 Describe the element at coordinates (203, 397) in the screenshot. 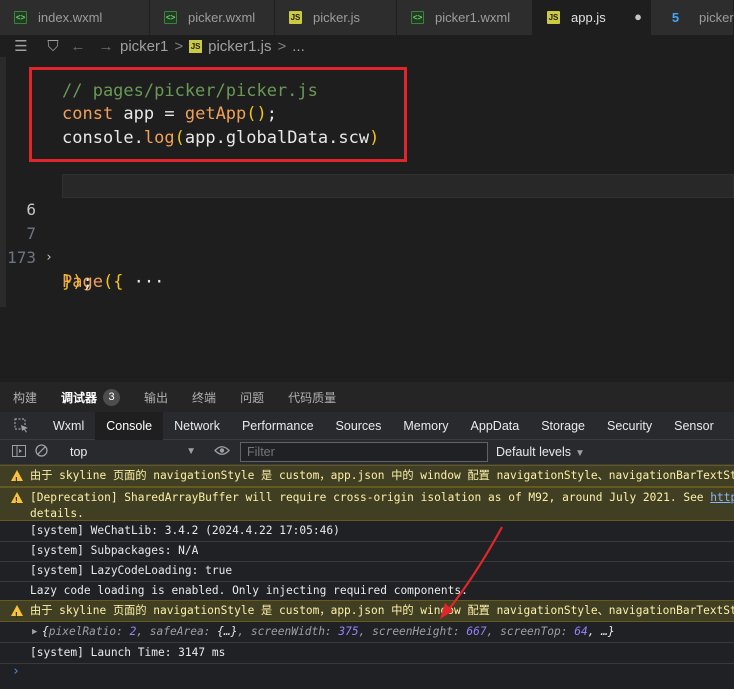

I see `tab-terminal: 终端` at that location.